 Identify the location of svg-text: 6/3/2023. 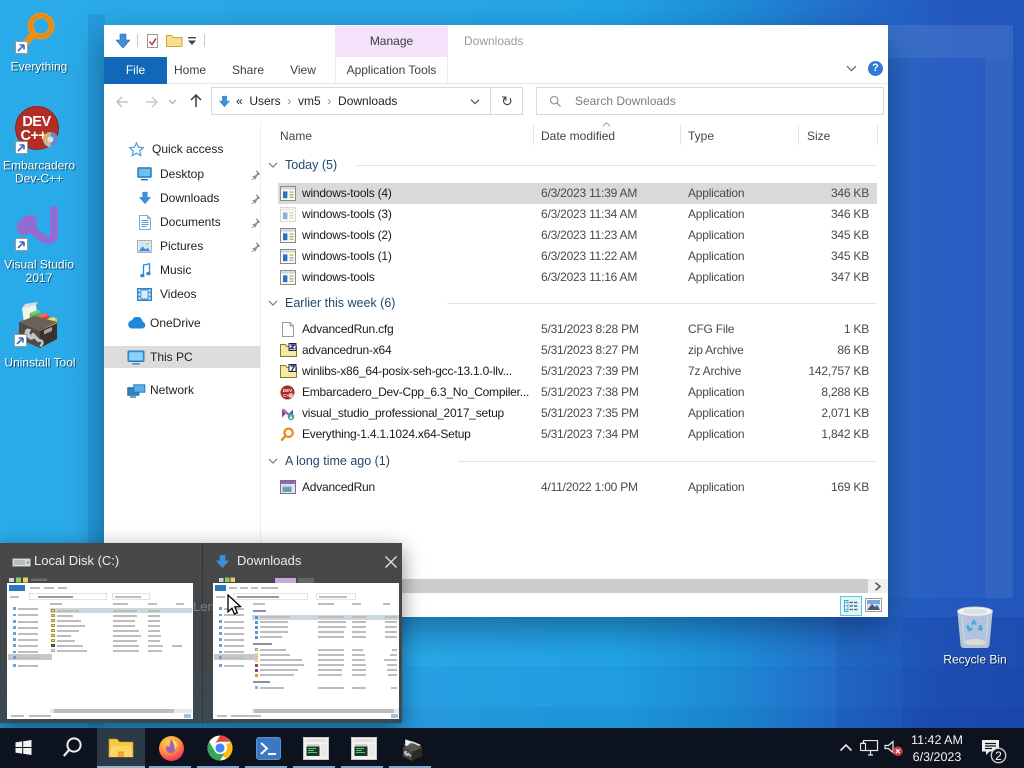
(937, 757).